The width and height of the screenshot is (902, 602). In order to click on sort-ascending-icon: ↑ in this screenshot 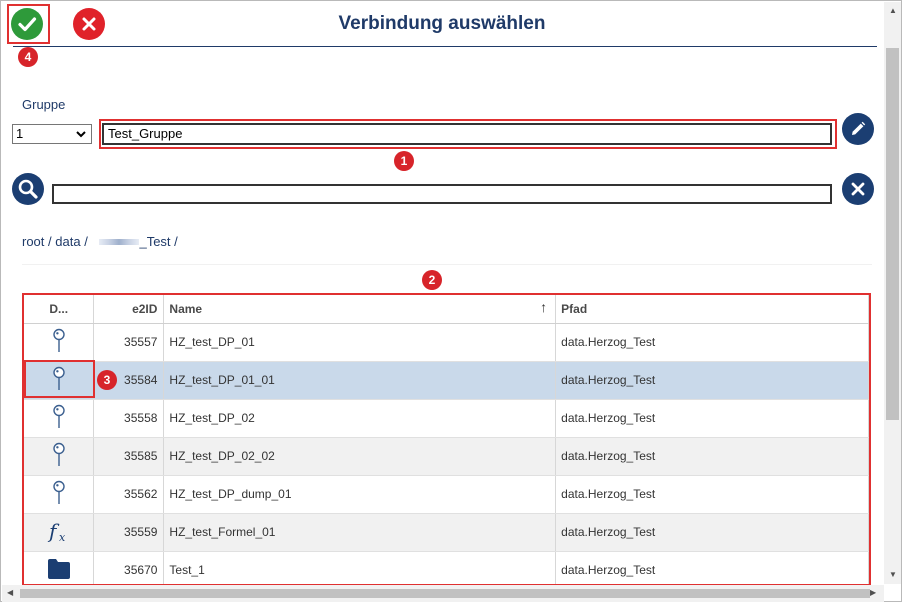, I will do `click(544, 307)`.